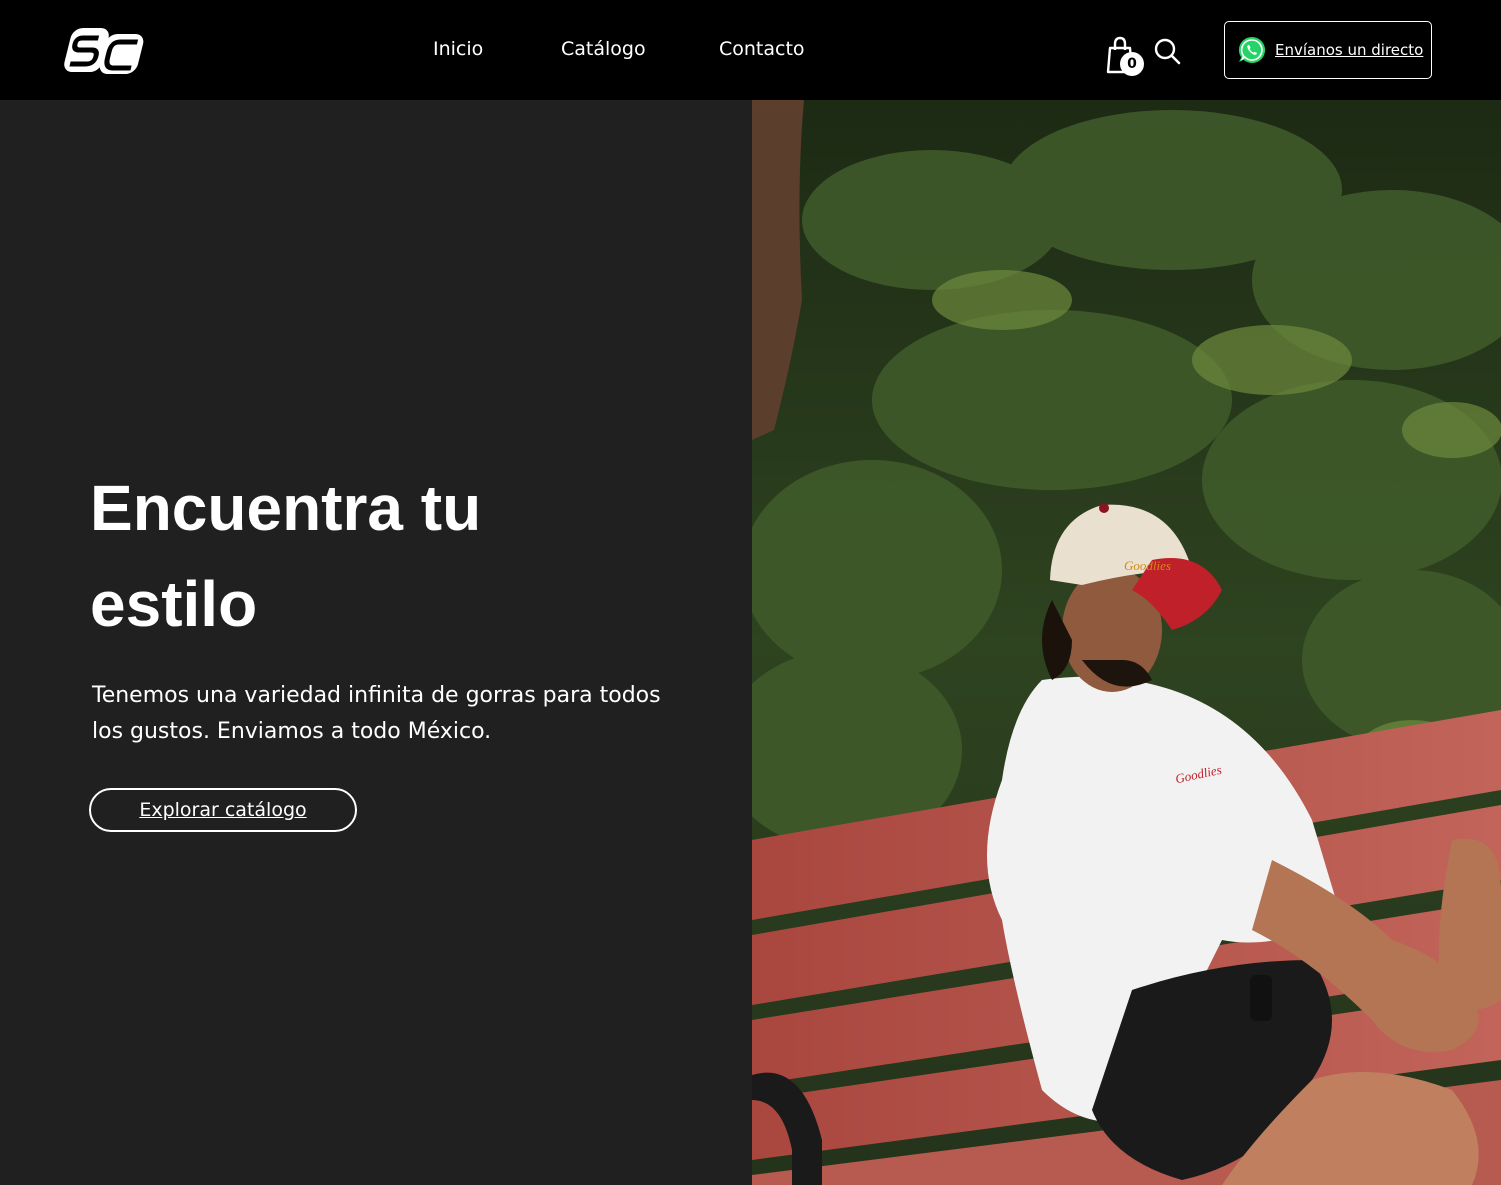 The height and width of the screenshot is (1185, 1501). Describe the element at coordinates (1349, 50) in the screenshot. I see `whatsapp-button-label: Envíanos un directo` at that location.